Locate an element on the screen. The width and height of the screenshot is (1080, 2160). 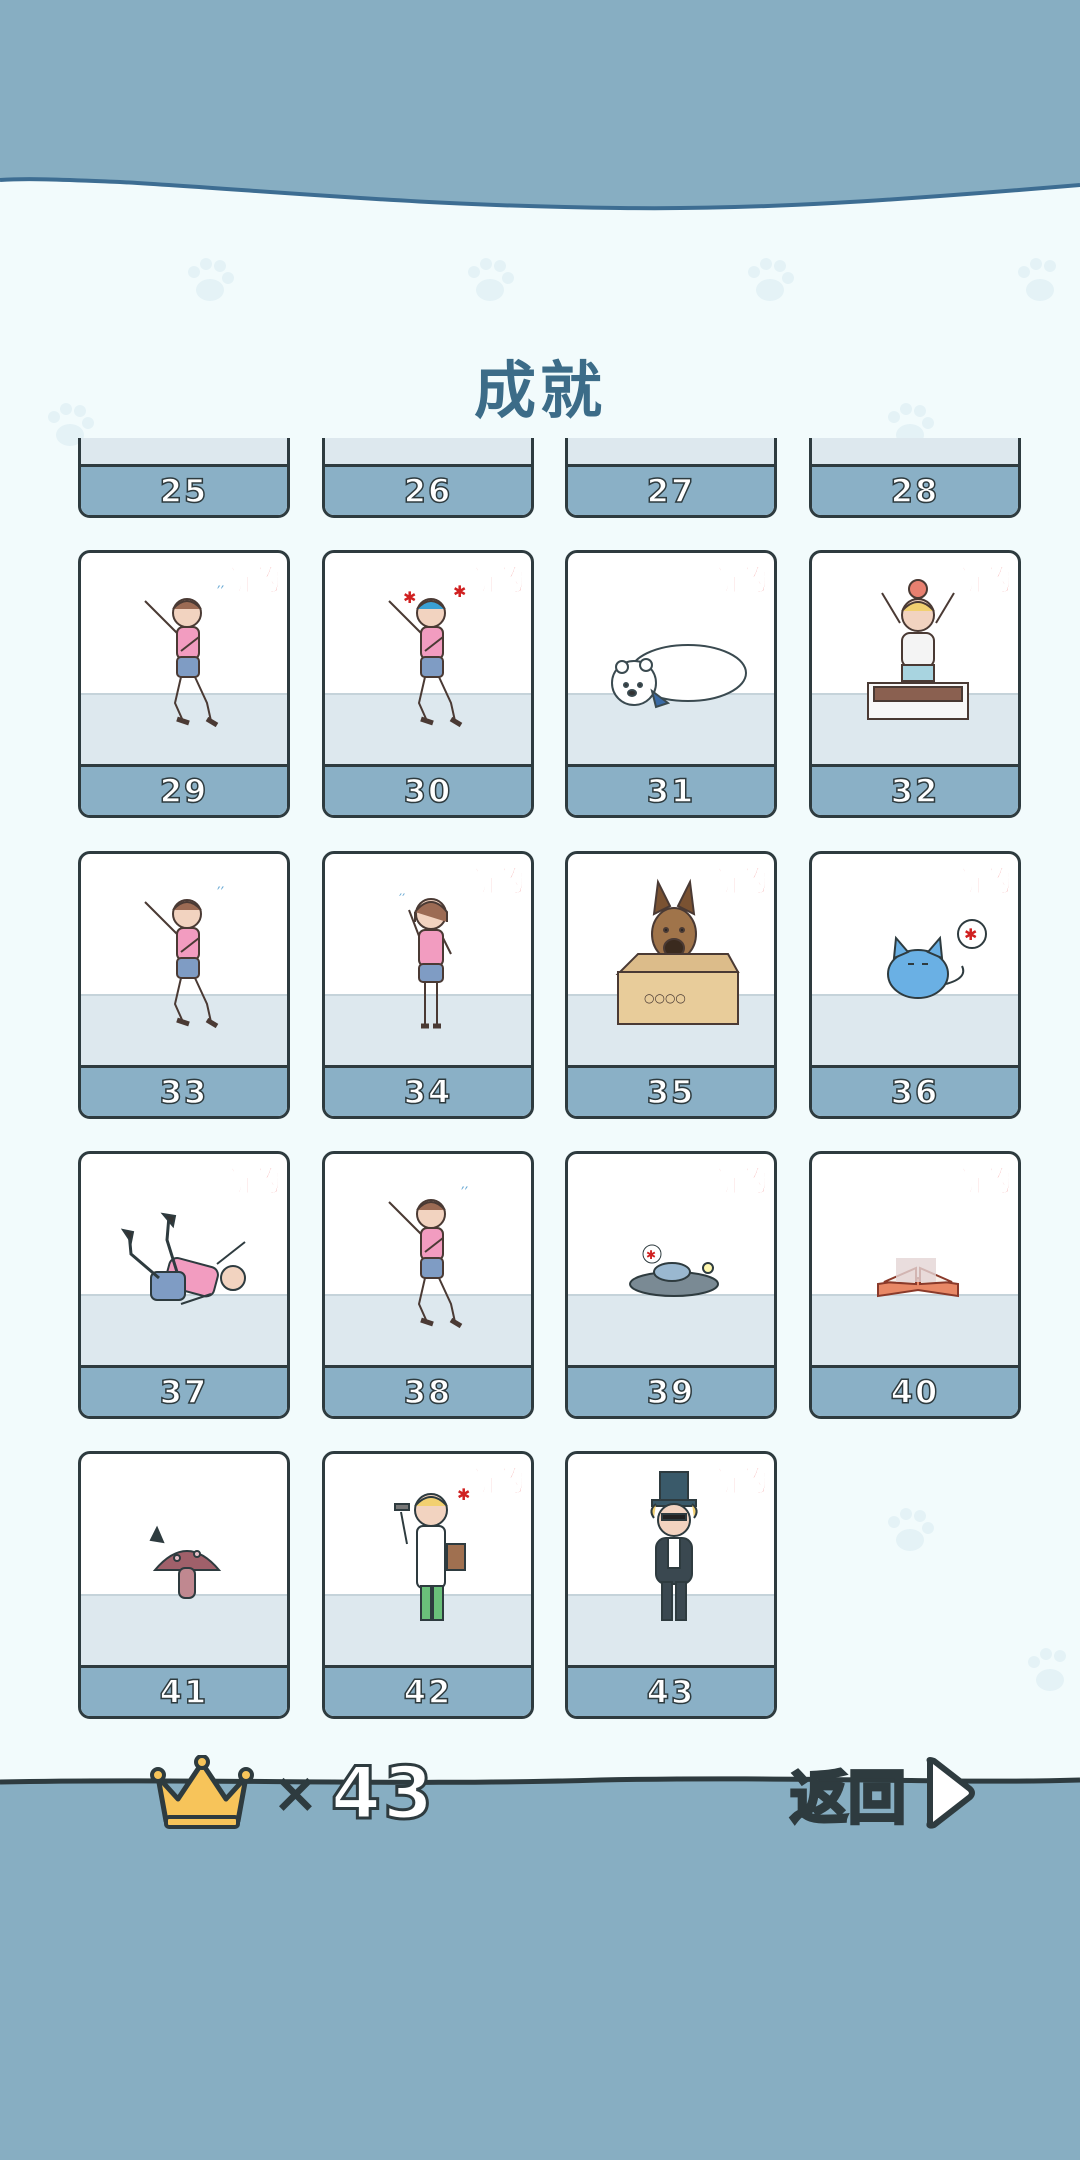
achievement-card: 25 is located at coordinates (184, 478).